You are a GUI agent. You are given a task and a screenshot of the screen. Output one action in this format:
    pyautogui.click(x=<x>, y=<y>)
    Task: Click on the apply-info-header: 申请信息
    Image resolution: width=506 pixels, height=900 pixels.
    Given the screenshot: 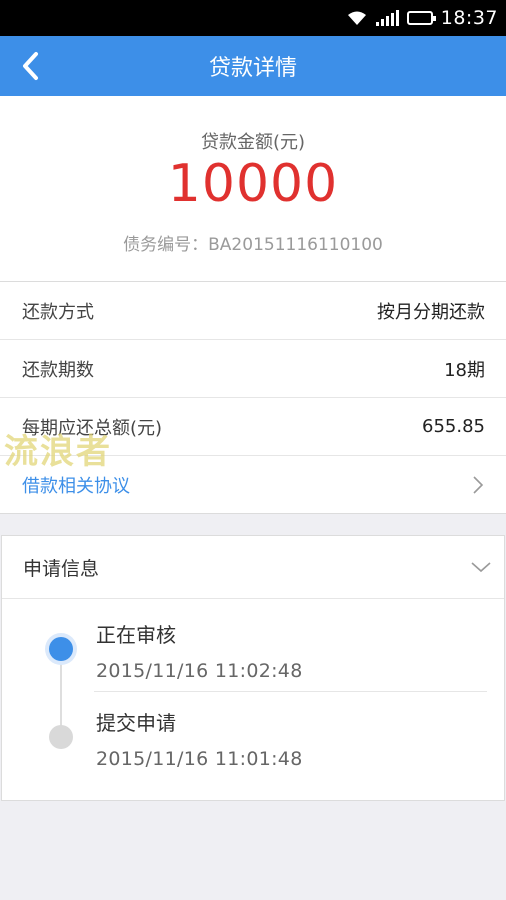 What is the action you would take?
    pyautogui.click(x=253, y=567)
    